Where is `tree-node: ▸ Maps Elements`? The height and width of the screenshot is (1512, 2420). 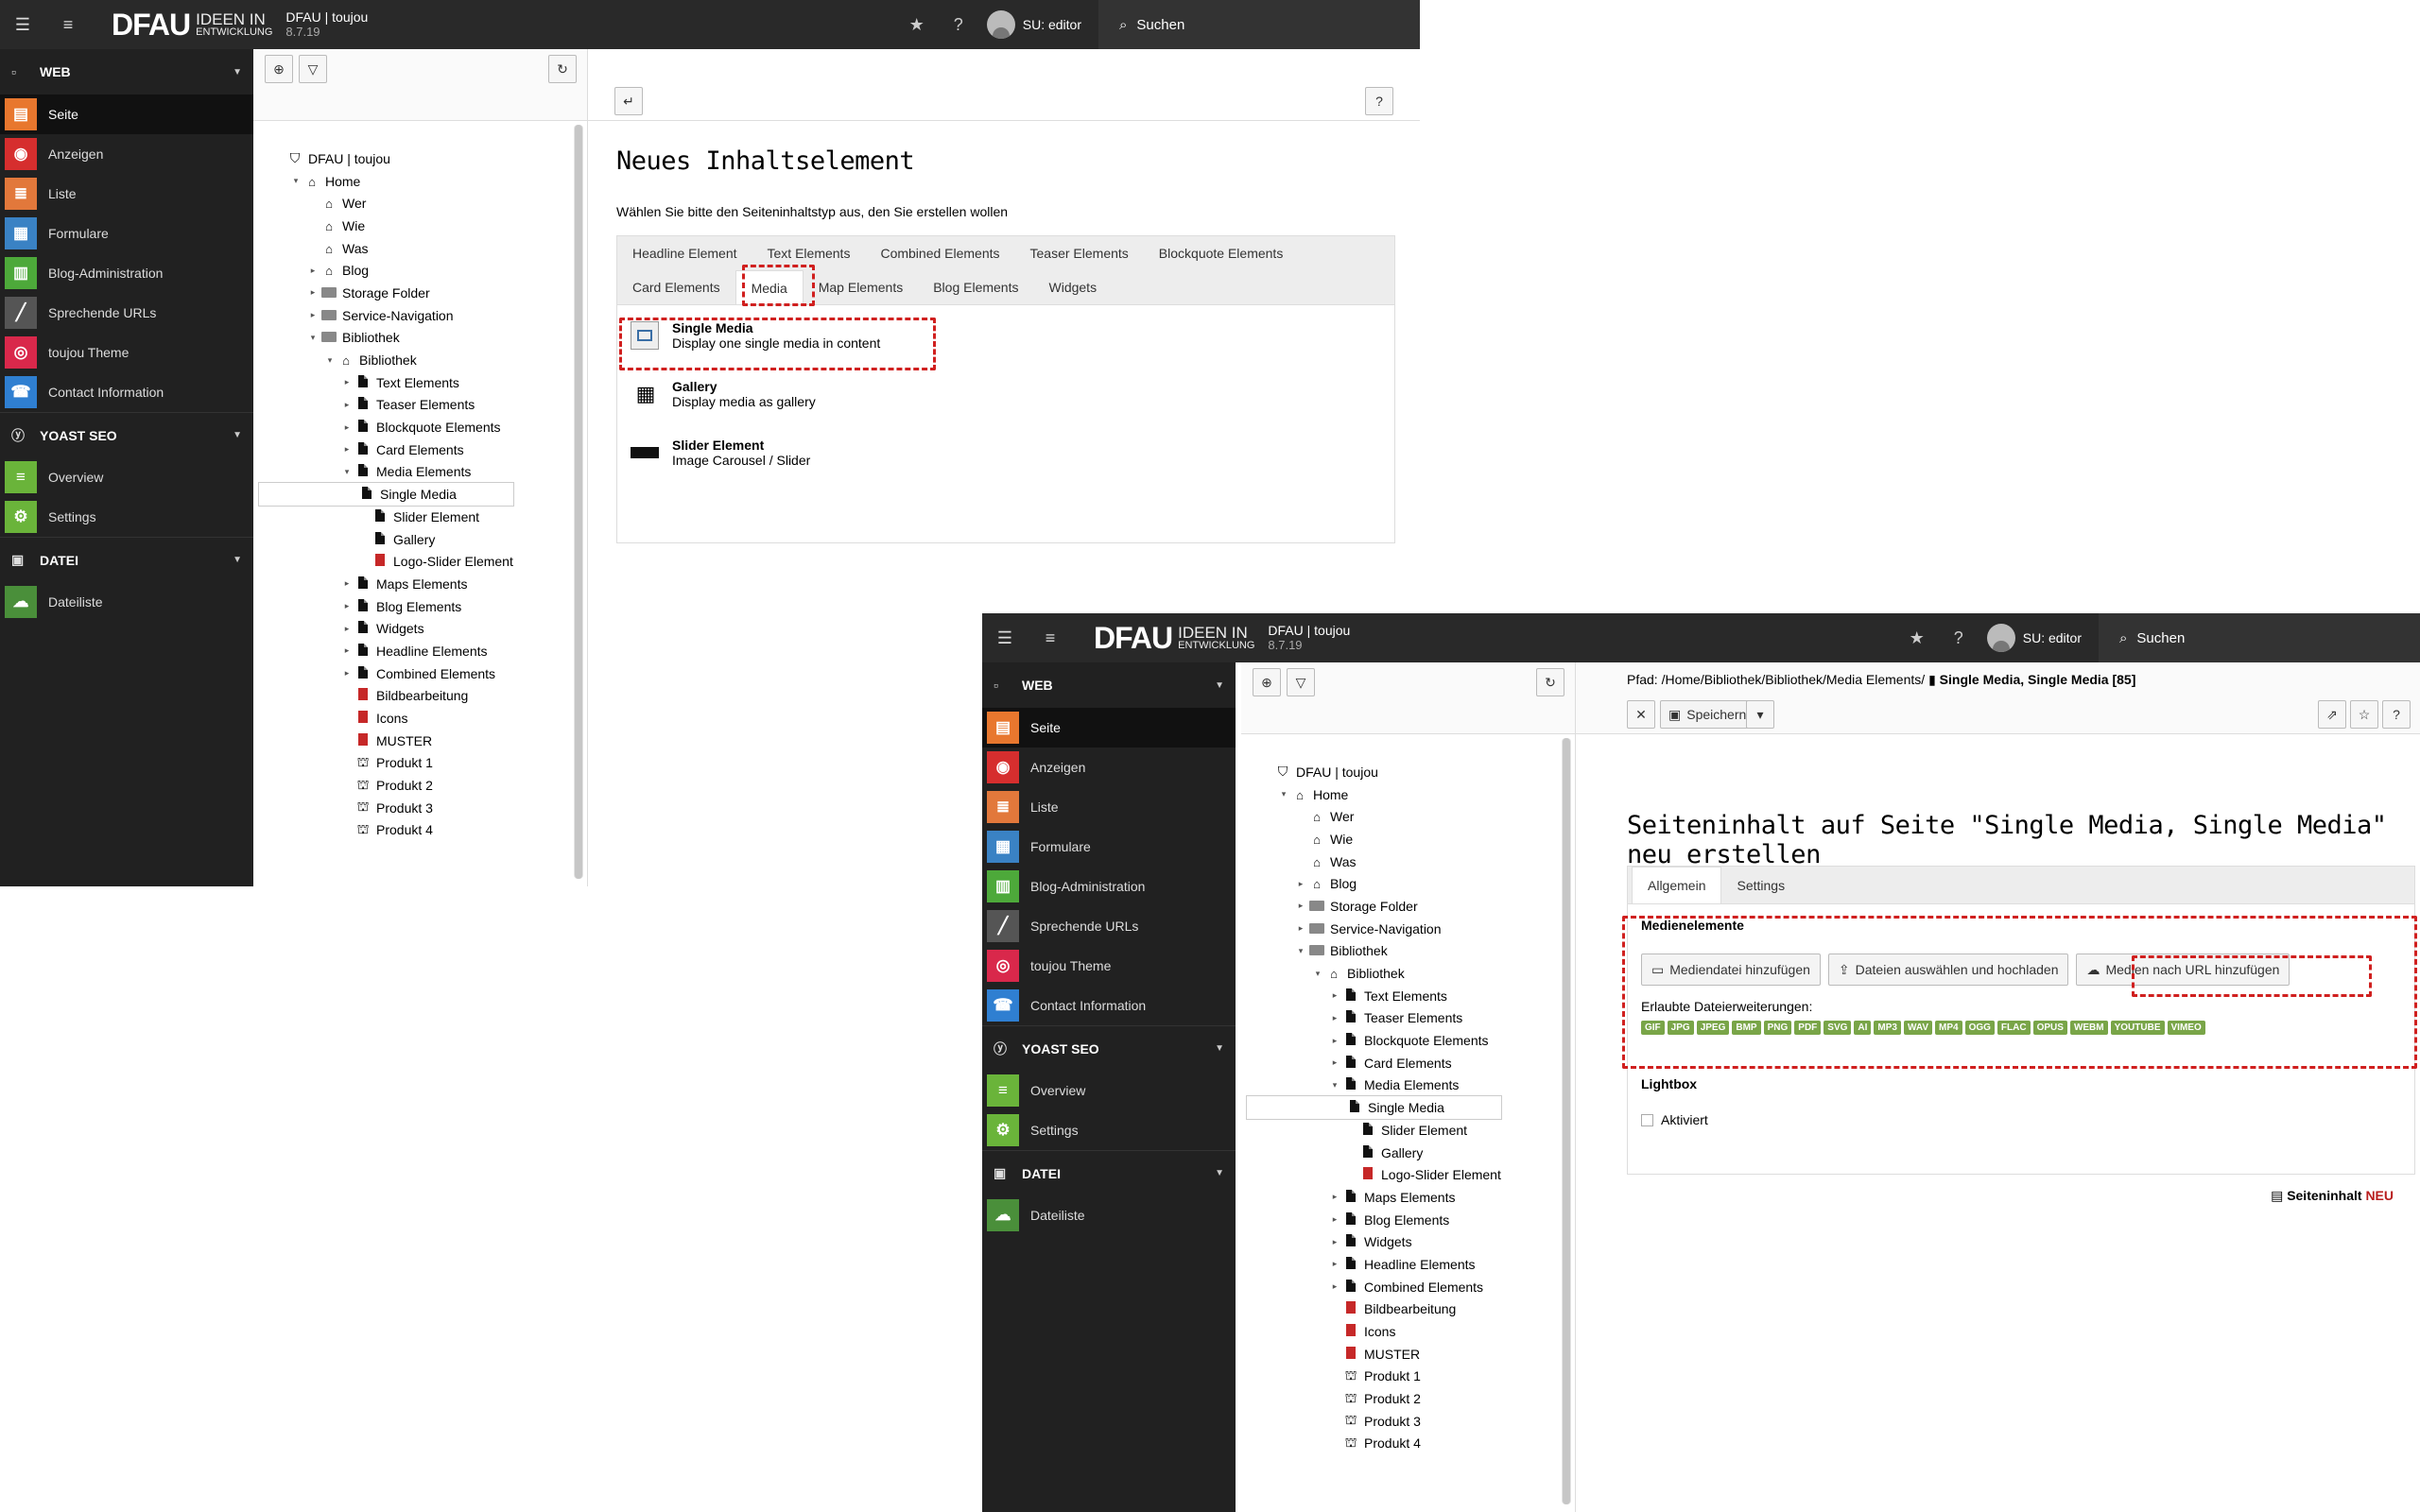 tree-node: ▸ Maps Elements is located at coordinates (1381, 1197).